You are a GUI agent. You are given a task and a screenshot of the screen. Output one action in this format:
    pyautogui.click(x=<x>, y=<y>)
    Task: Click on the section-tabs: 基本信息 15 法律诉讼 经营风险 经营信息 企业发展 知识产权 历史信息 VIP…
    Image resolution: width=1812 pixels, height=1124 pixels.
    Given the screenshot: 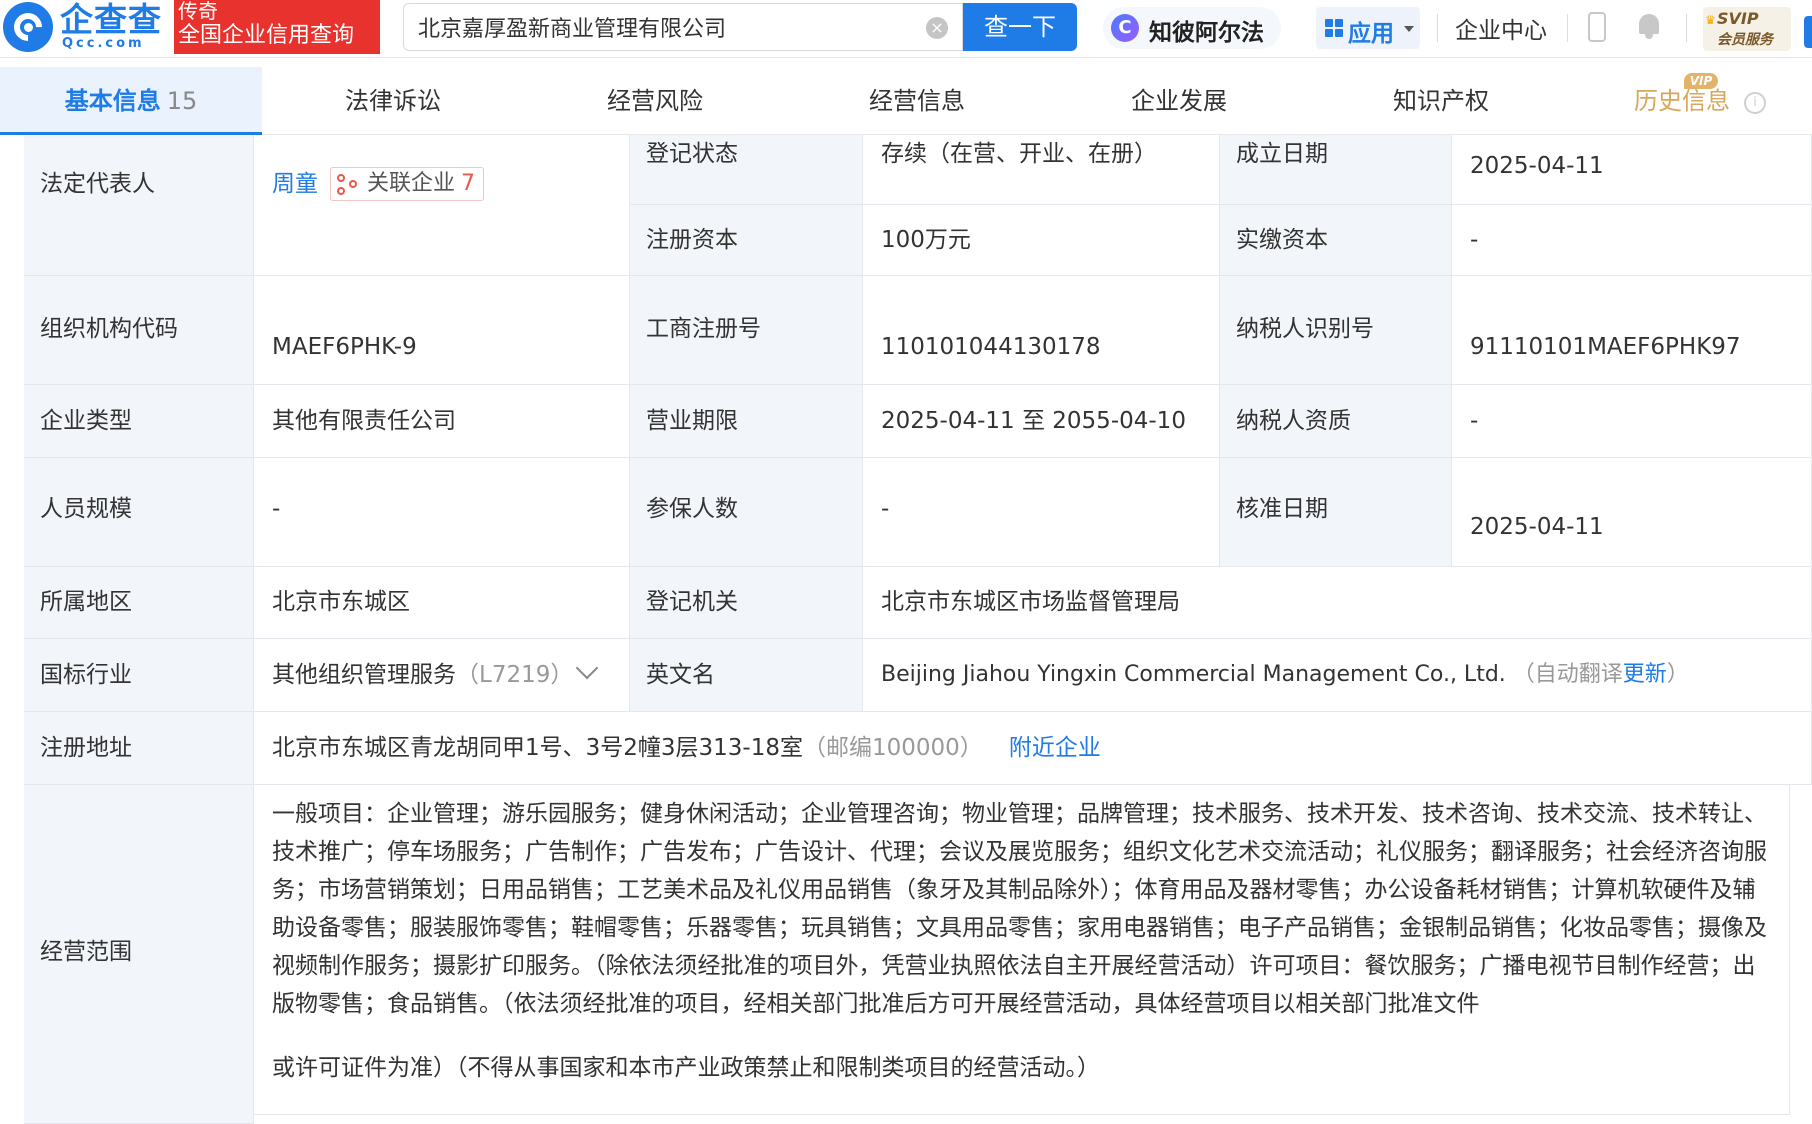 What is the action you would take?
    pyautogui.click(x=906, y=101)
    